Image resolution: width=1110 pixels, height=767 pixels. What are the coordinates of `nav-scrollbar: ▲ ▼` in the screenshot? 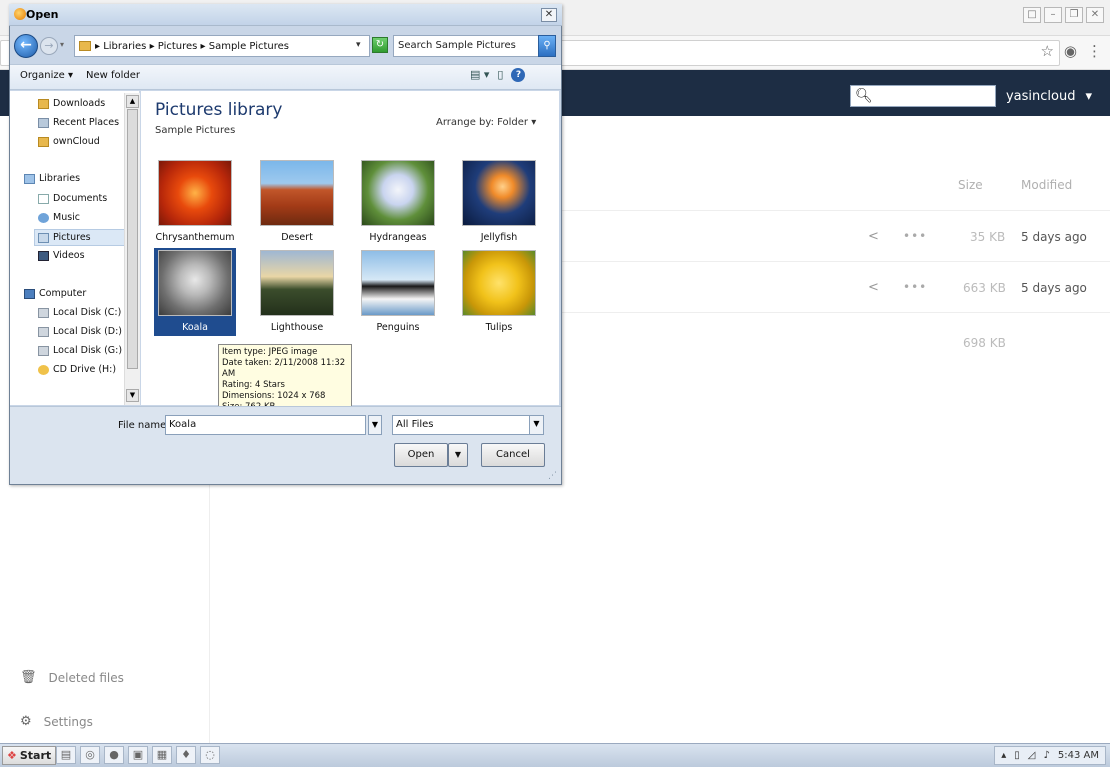 It's located at (132, 249).